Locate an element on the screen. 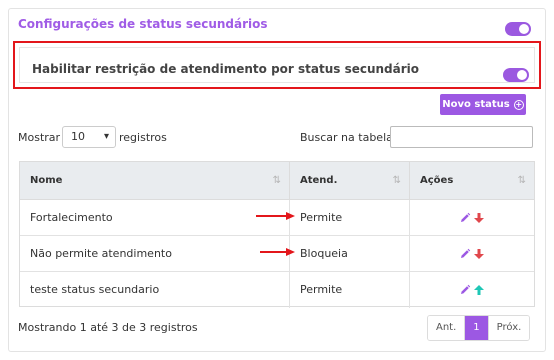  column-header-label: Atend. is located at coordinates (319, 180).